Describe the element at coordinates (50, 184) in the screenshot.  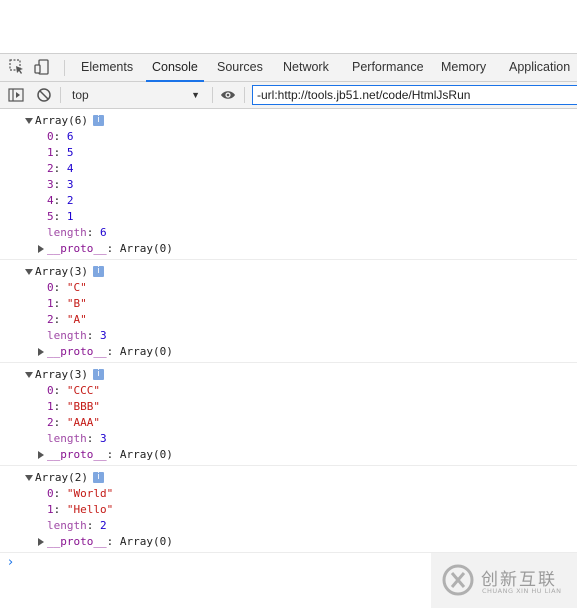
I see `entry-index: 3` at that location.